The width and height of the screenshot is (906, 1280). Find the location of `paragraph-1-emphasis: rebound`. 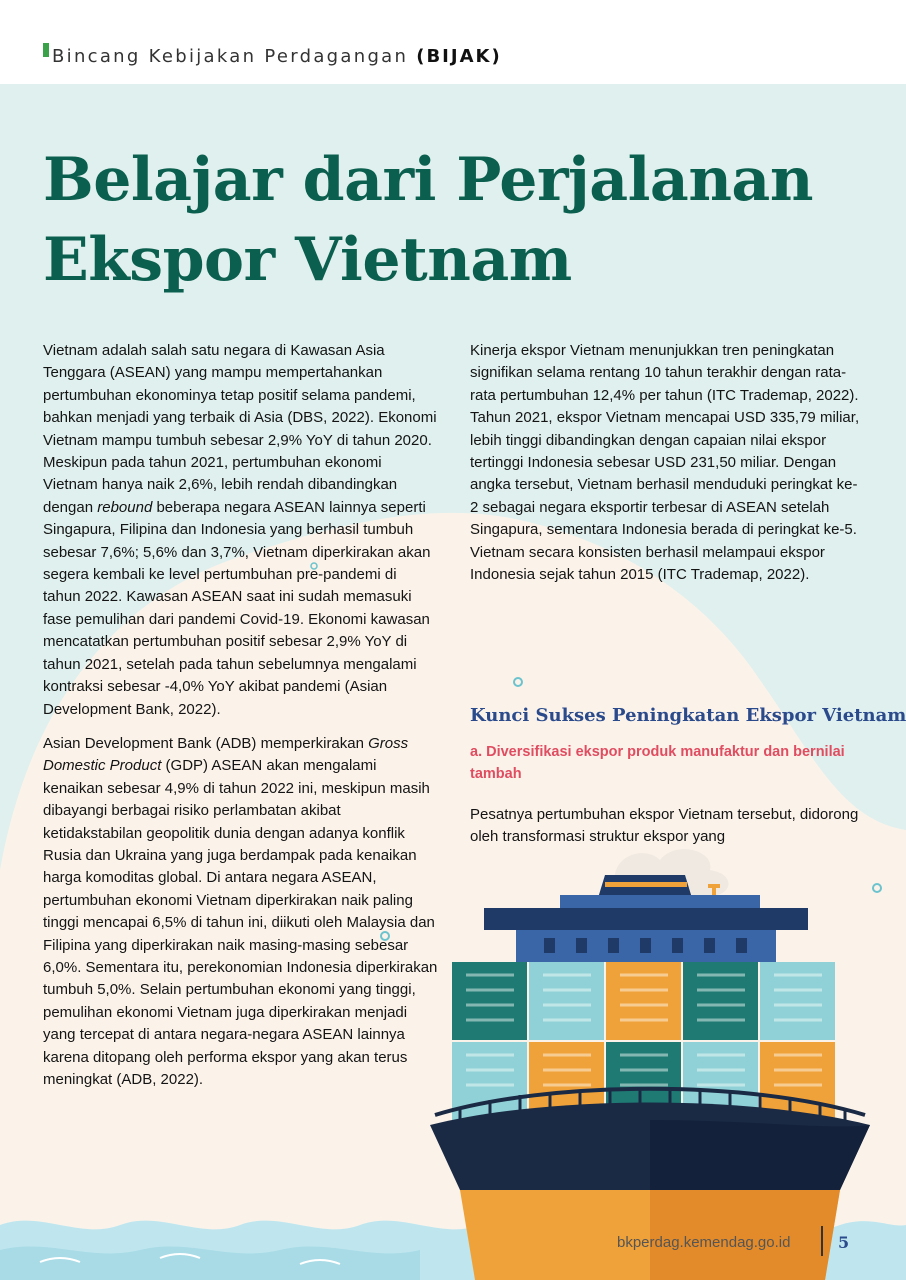

paragraph-1-emphasis: rebound is located at coordinates (125, 507).